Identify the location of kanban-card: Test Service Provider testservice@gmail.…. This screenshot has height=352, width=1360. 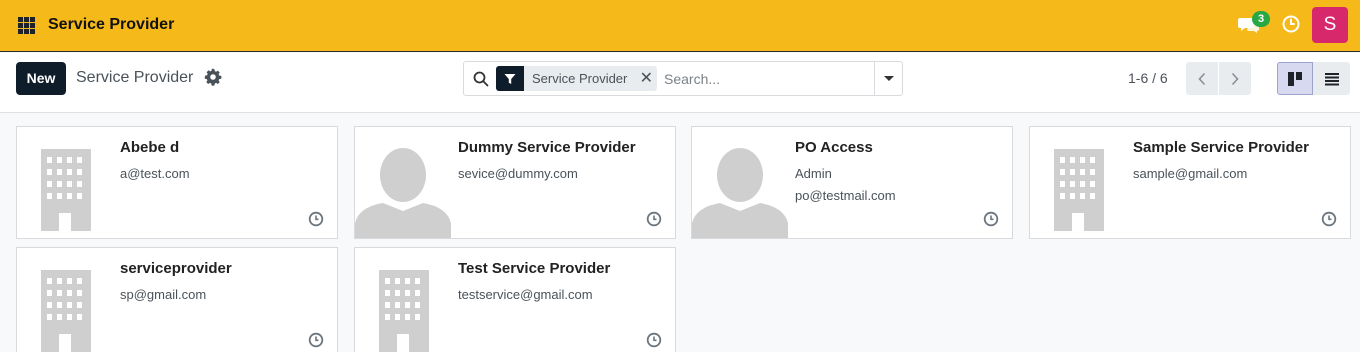
(515, 299).